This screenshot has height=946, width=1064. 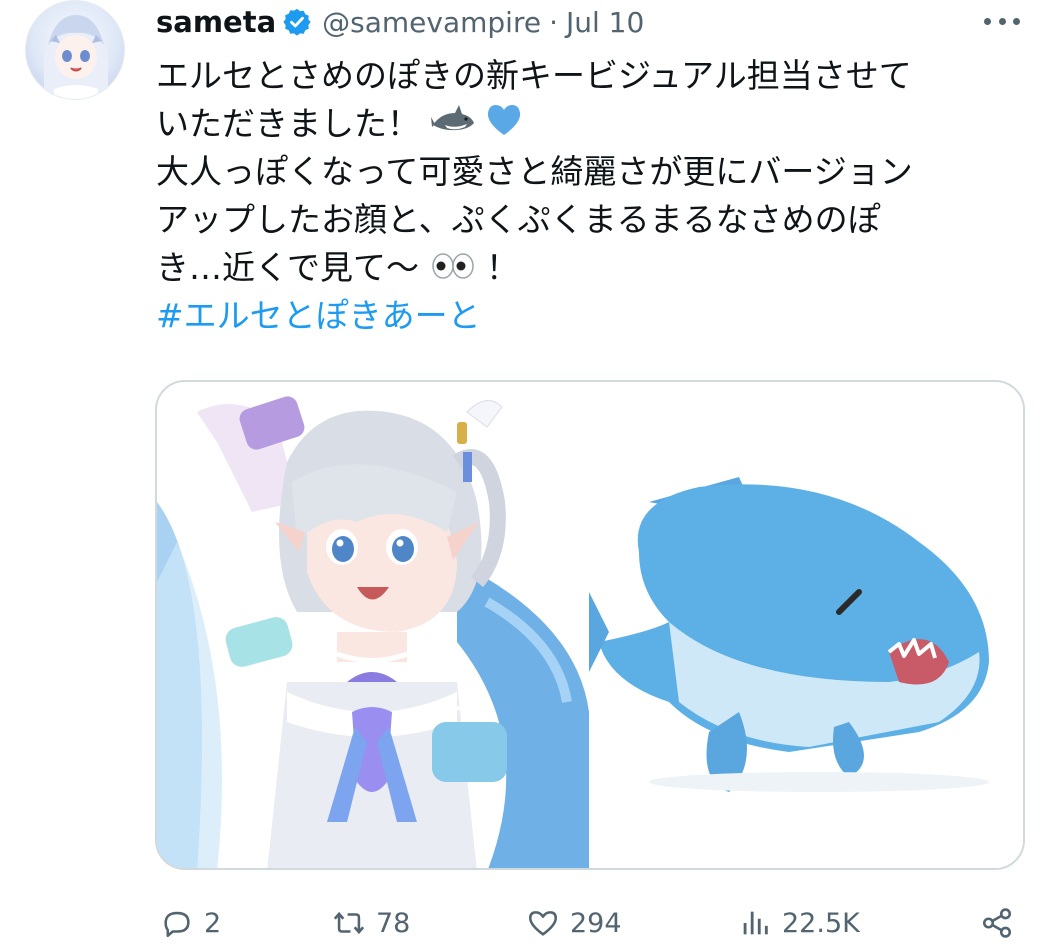 I want to click on views-button: 22.5K, so click(x=799, y=922).